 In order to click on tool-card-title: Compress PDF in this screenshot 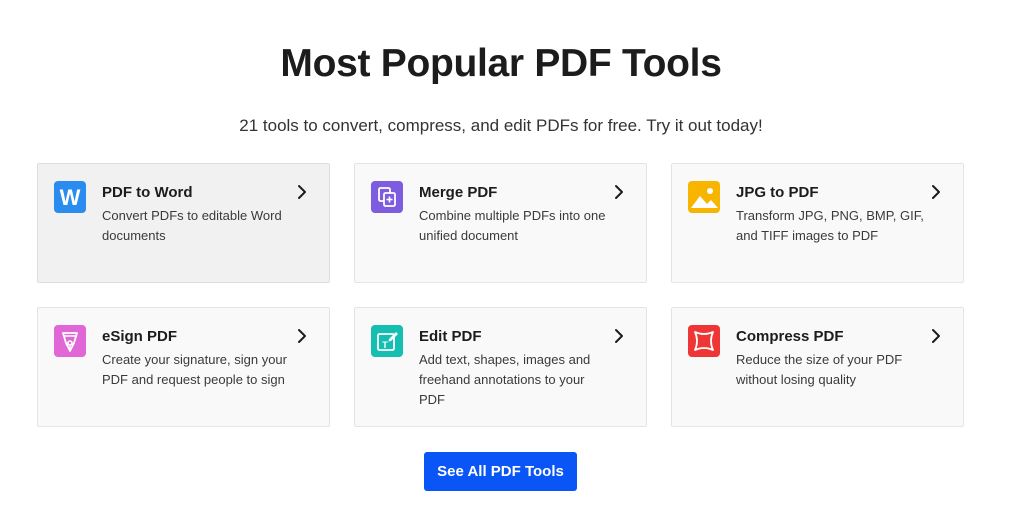, I will do `click(790, 336)`.